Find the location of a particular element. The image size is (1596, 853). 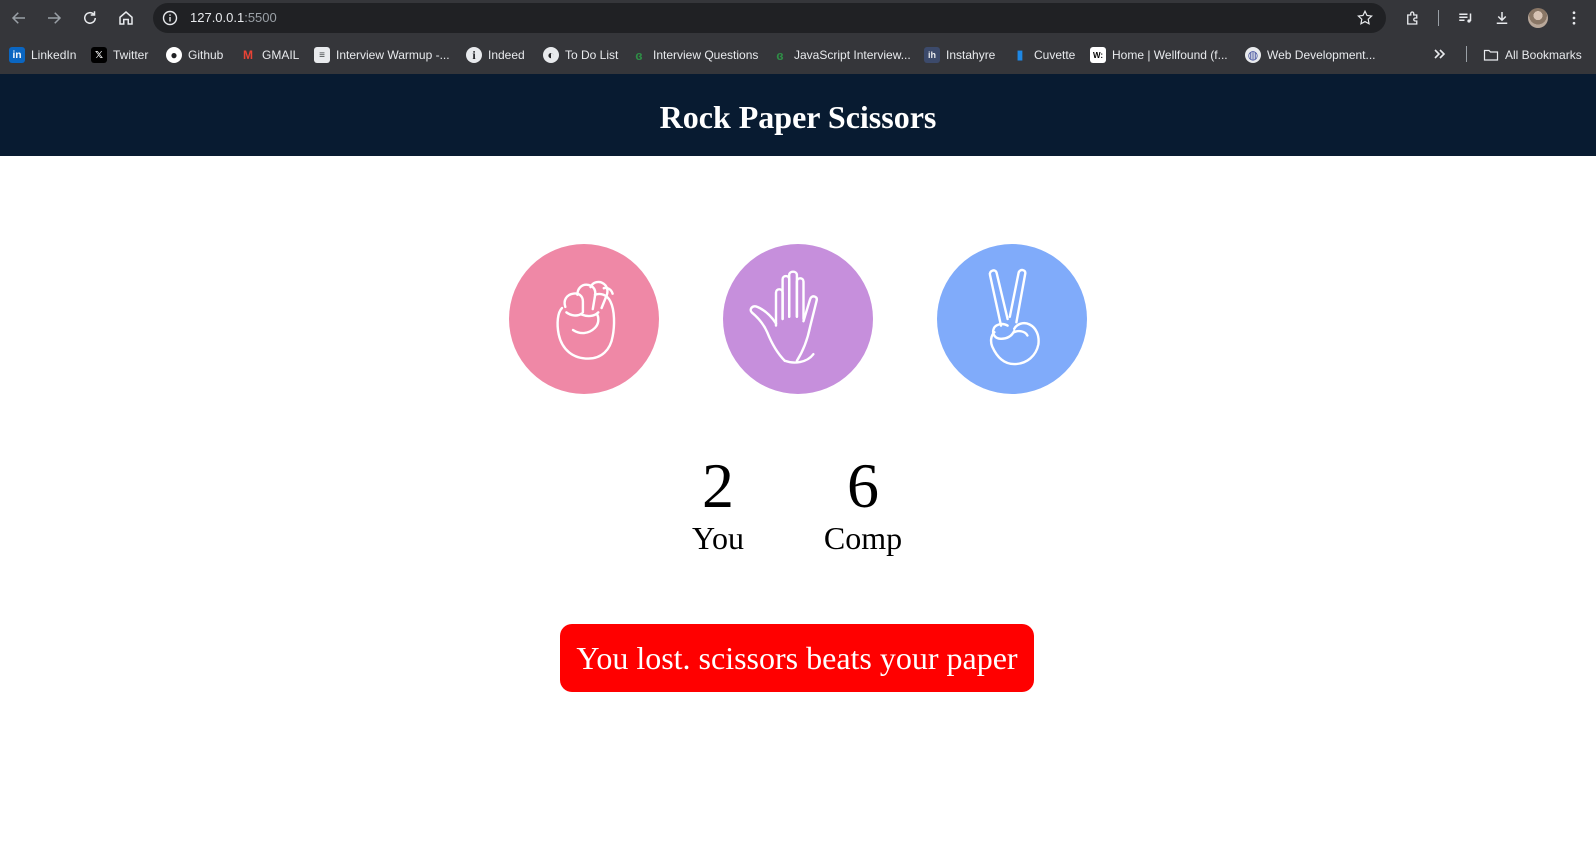

kebab-menu-icon is located at coordinates (1574, 18).